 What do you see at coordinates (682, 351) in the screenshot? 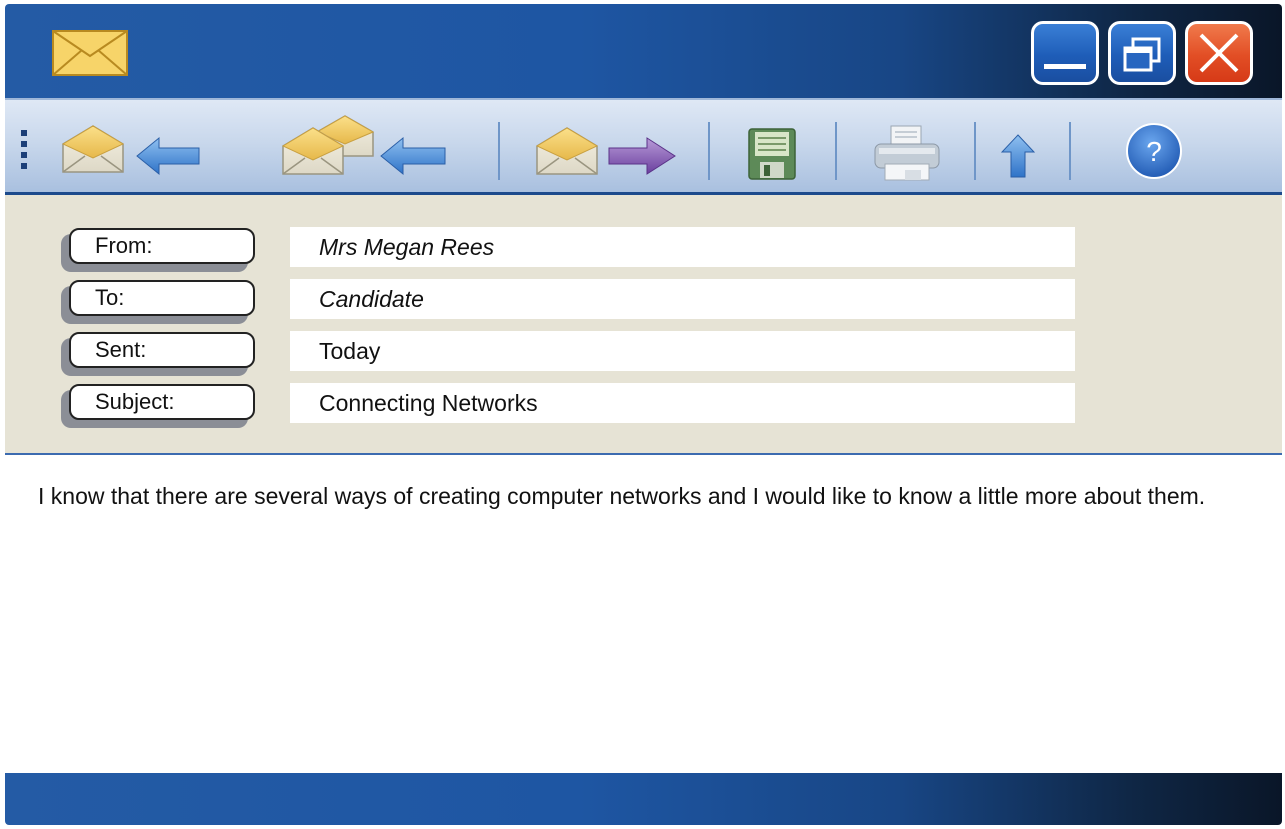
I see `sent-field: Today` at bounding box center [682, 351].